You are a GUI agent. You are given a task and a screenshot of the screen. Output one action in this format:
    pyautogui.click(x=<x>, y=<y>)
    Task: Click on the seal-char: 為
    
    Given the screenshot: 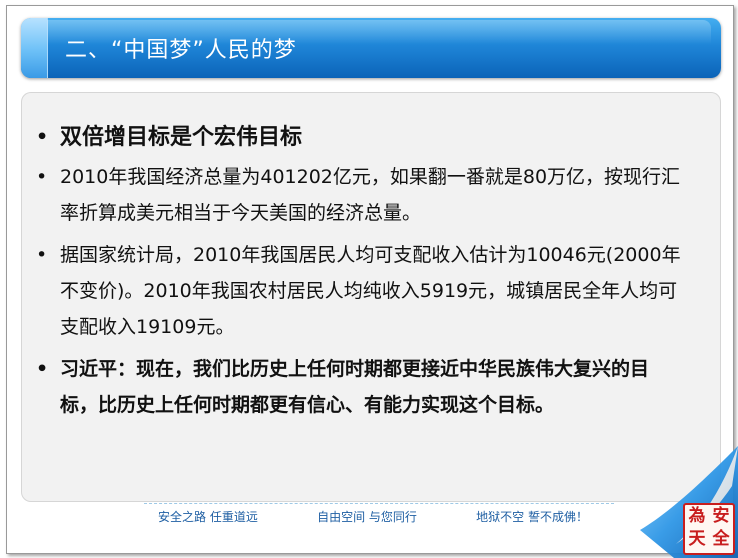 What is the action you would take?
    pyautogui.click(x=697, y=516)
    